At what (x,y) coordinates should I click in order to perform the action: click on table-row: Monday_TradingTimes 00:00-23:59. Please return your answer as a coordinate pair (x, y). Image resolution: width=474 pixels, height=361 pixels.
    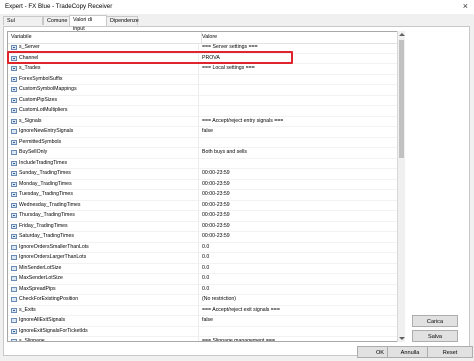
    Looking at the image, I should click on (206, 184).